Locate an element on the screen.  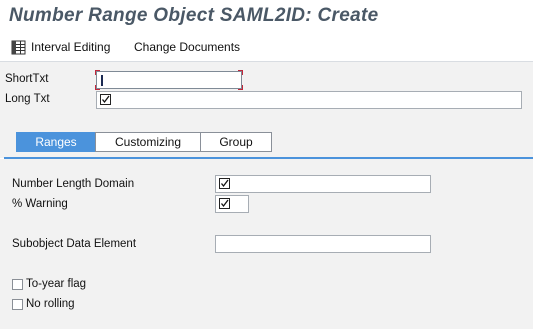
no-rolling-checkbox is located at coordinates (17, 304).